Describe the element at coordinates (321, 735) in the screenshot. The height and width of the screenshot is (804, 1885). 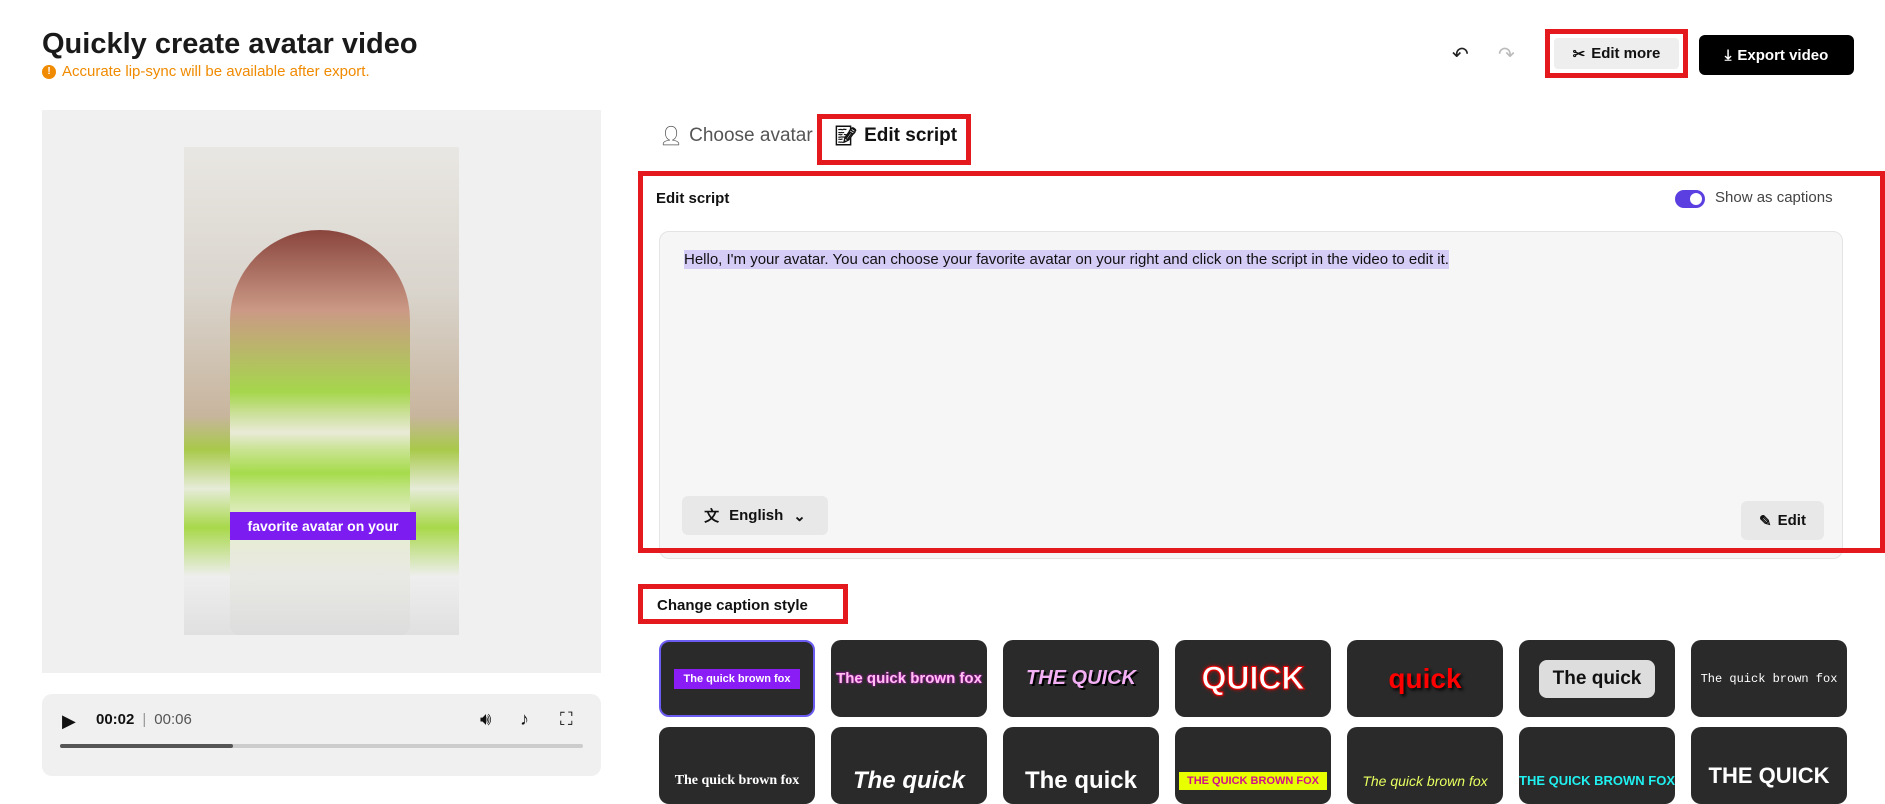
I see `video-player-controls: ▶ 00:02 | 00:06 🔊︎ ♪ ⛶` at that location.